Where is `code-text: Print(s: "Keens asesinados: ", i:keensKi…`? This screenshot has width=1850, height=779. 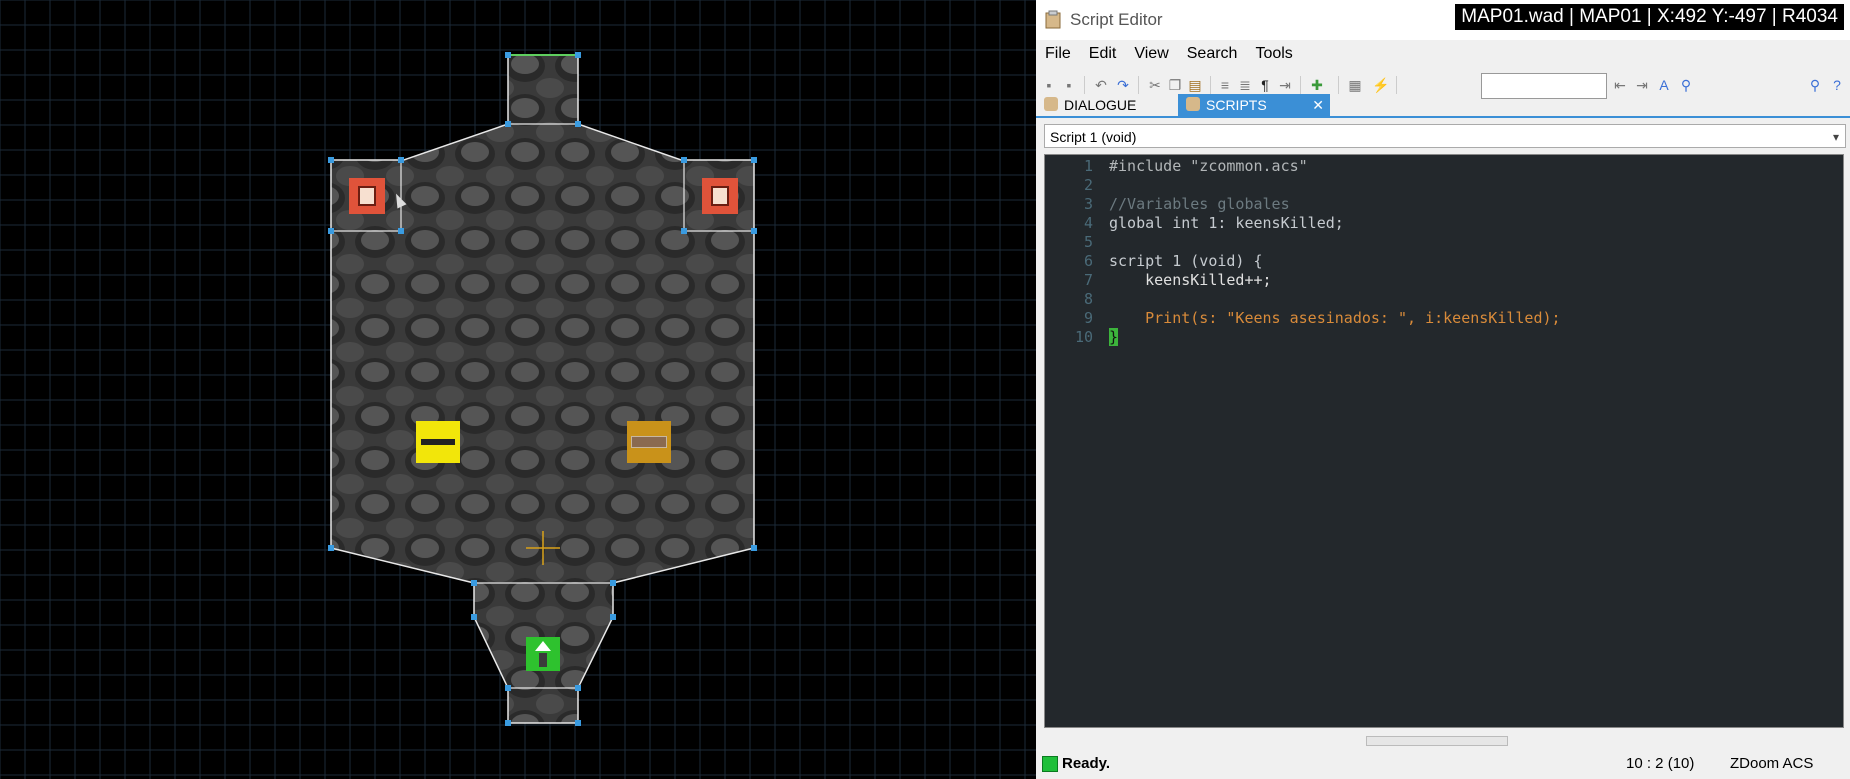
code-text: Print(s: "Keens asesinados: ", i:keensKi… is located at coordinates (1335, 318).